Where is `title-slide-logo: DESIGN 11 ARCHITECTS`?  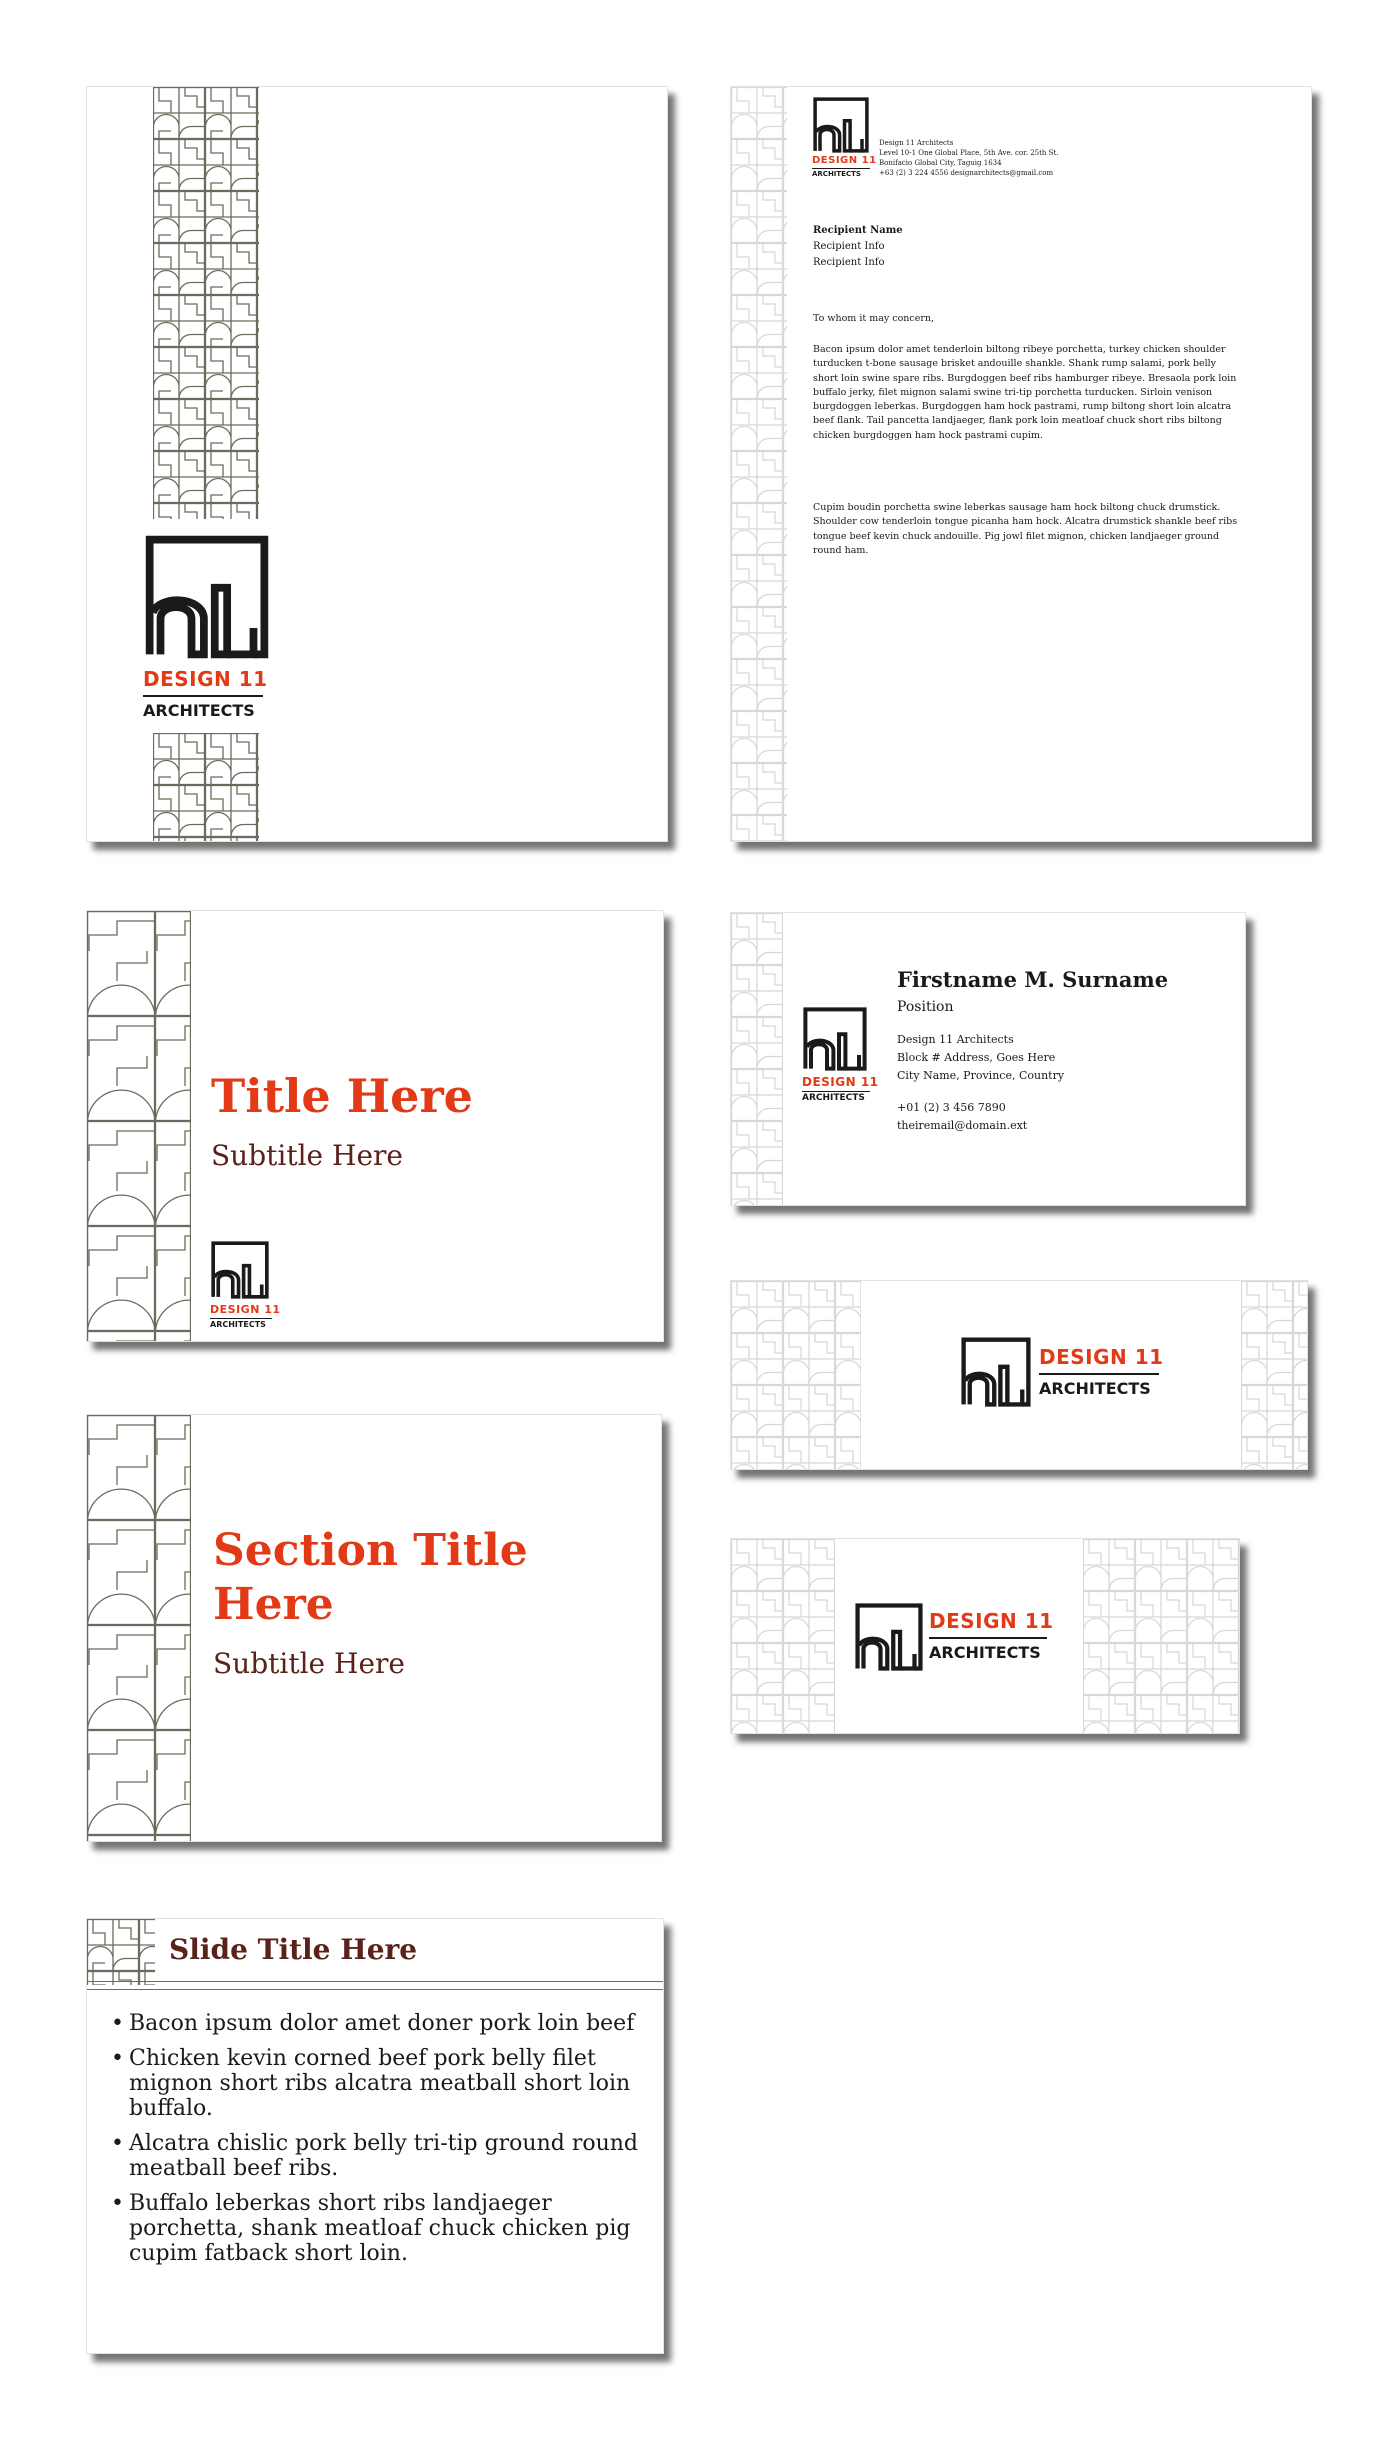 title-slide-logo: DESIGN 11 ARCHITECTS is located at coordinates (245, 1286).